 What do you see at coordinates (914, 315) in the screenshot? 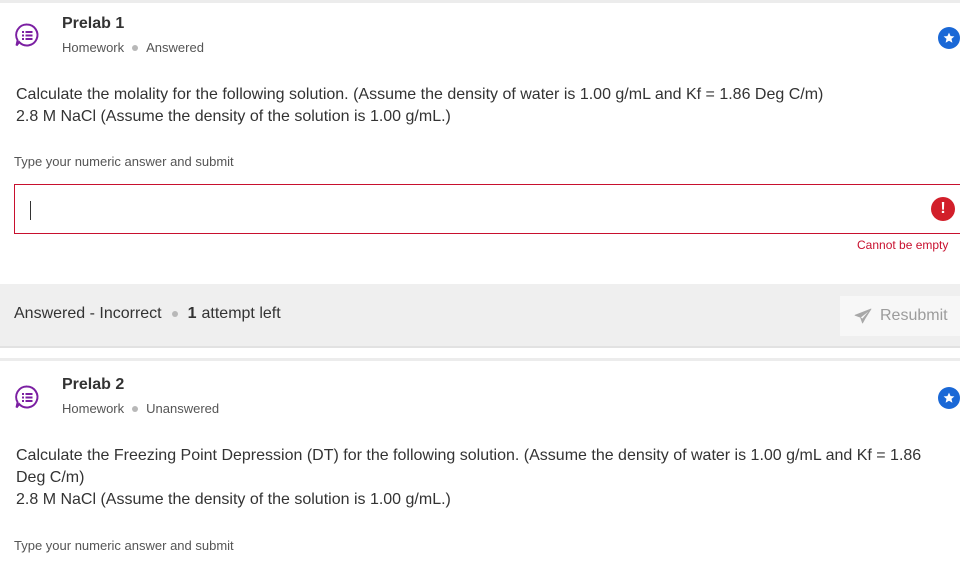
I see `resubmit-label: Resubmit` at bounding box center [914, 315].